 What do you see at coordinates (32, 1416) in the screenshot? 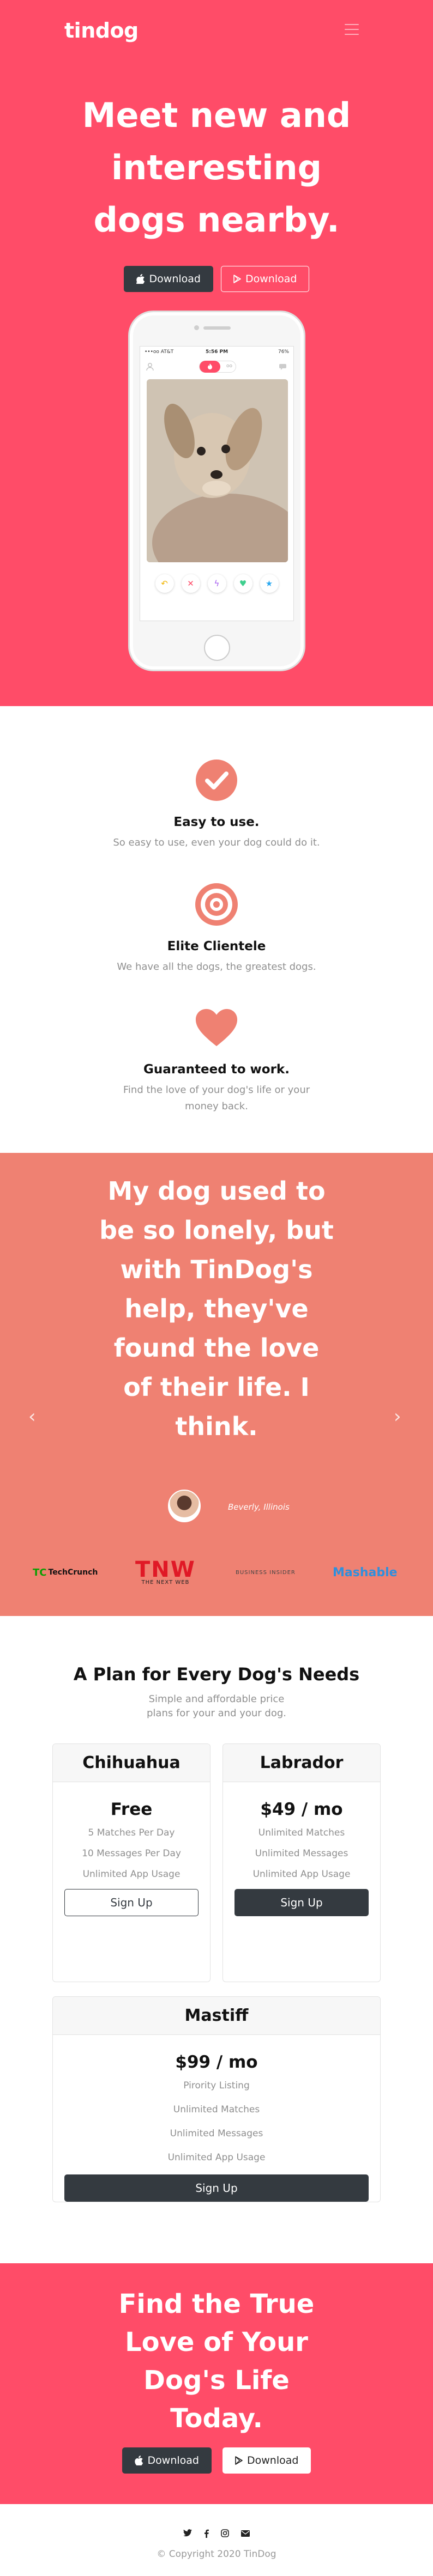
I see `carousel-prev-icon: ‹` at bounding box center [32, 1416].